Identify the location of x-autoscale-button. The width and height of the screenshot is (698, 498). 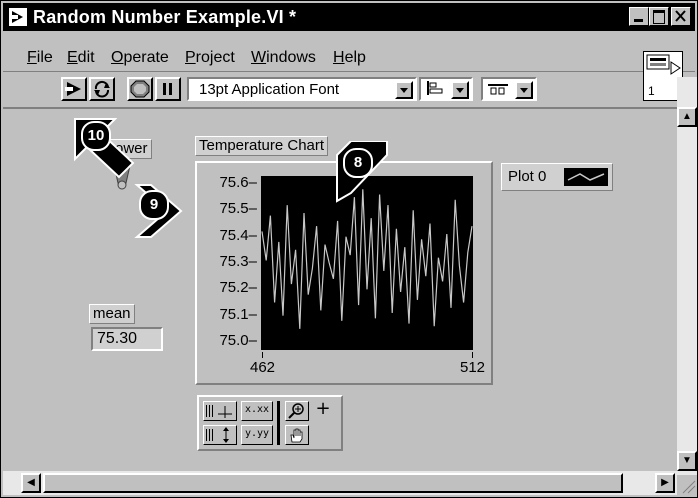
(220, 411).